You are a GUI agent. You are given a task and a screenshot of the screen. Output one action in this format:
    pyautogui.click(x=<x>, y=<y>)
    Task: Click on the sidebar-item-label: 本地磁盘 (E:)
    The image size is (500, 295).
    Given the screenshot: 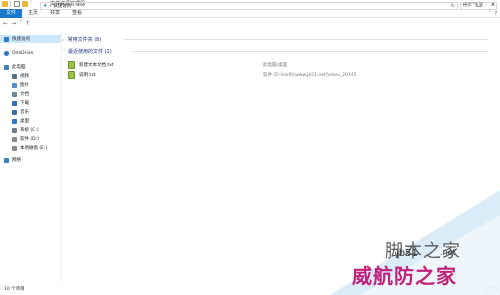 What is the action you would take?
    pyautogui.click(x=34, y=148)
    